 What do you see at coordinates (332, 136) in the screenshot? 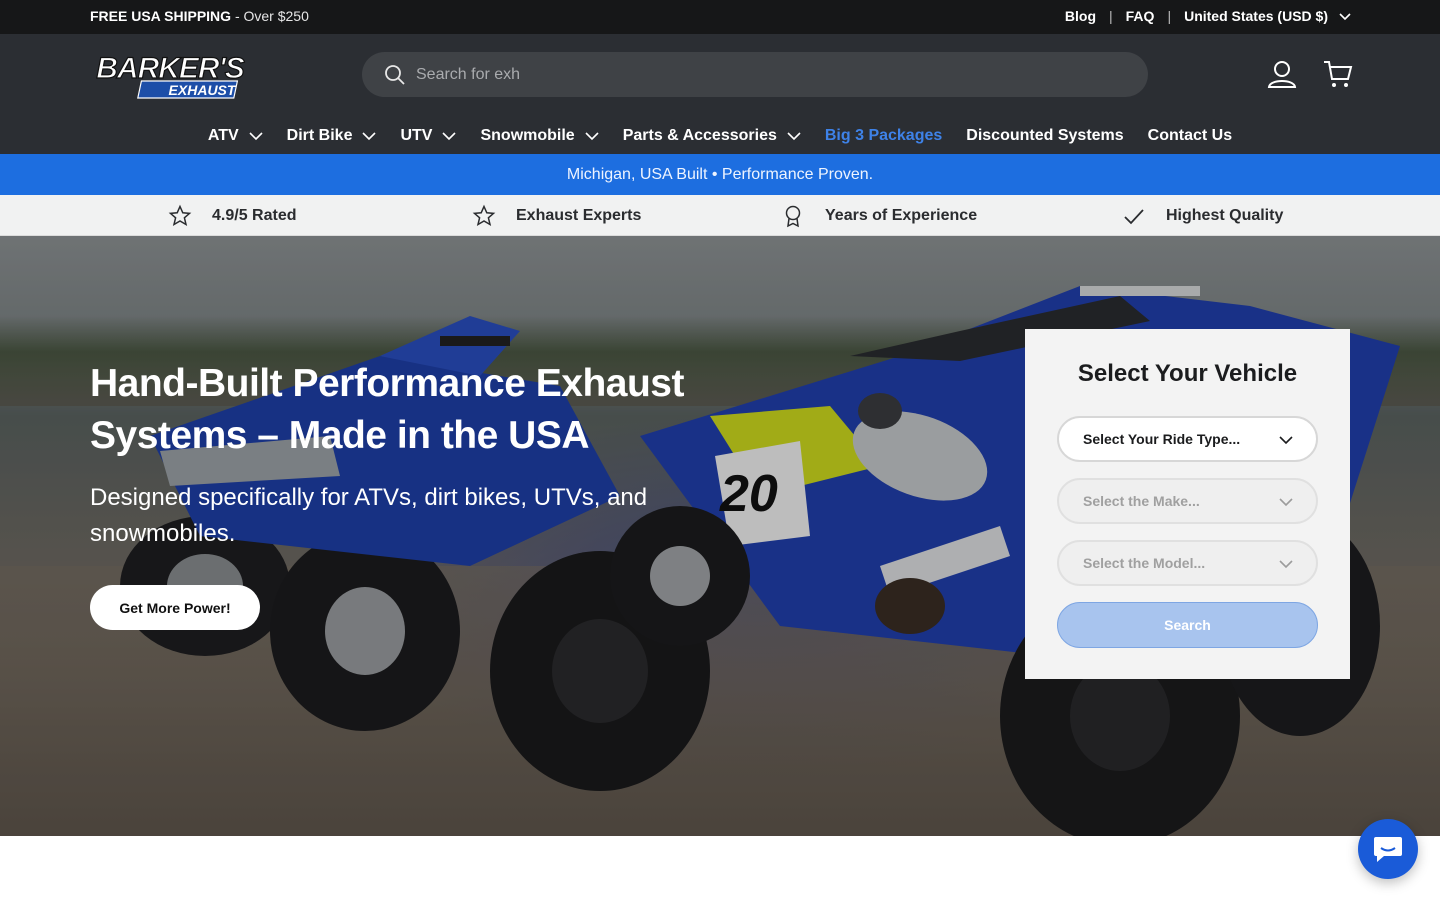
I see `nav-item-dirt-bike: Dirt Bike` at bounding box center [332, 136].